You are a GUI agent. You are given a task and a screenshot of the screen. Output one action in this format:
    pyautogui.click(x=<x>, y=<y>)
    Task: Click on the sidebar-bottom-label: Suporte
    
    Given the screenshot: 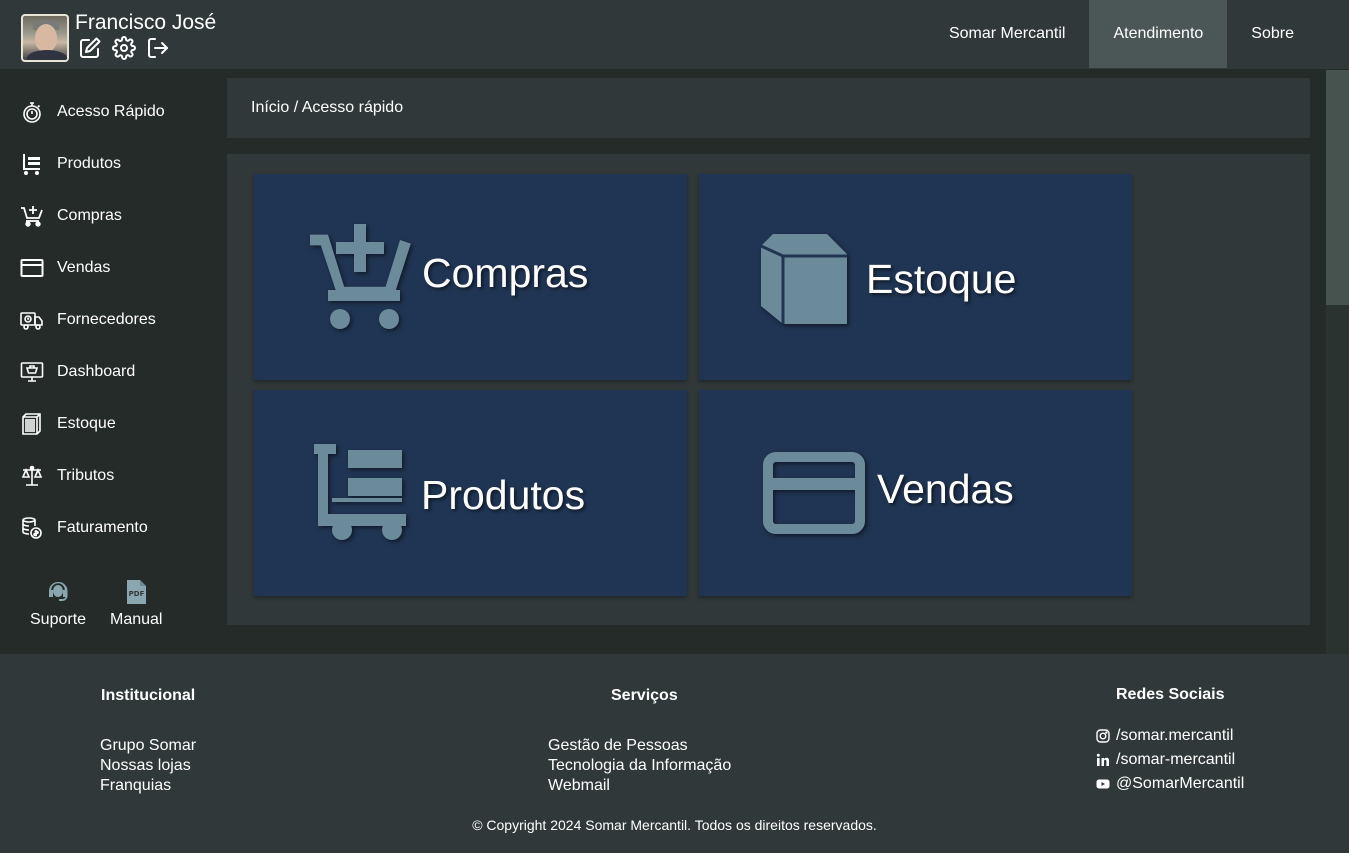 What is the action you would take?
    pyautogui.click(x=58, y=619)
    